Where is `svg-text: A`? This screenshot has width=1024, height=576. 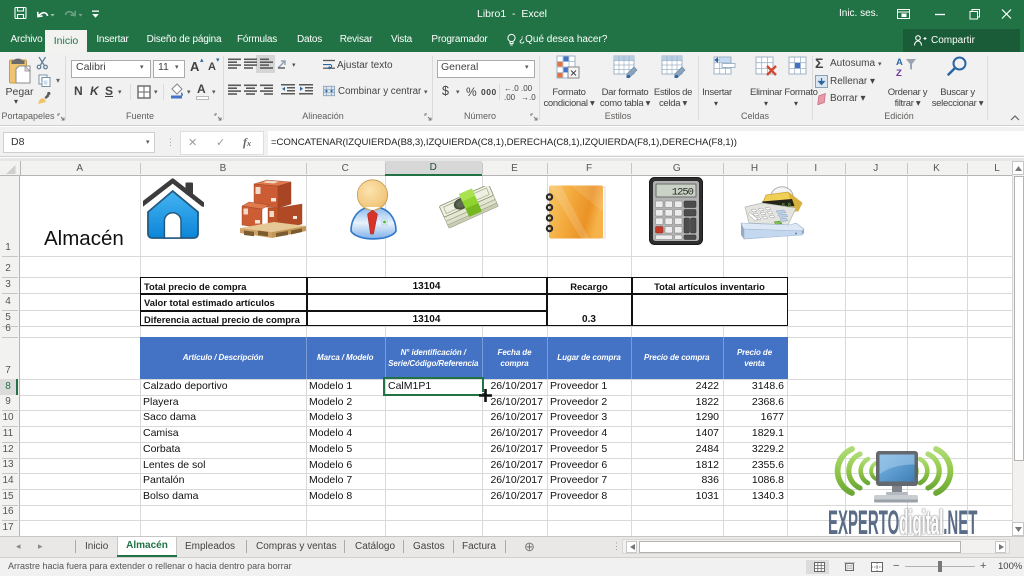
svg-text: A is located at coordinates (899, 62).